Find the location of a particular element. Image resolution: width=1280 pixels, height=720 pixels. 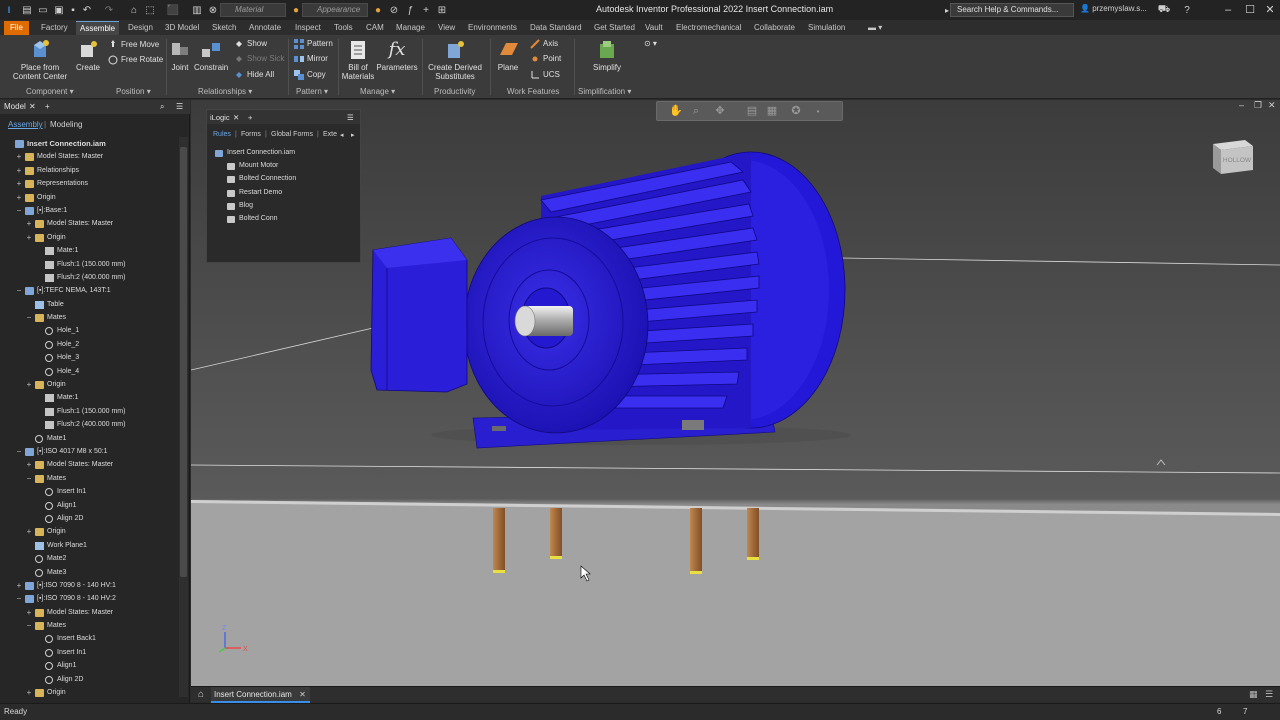

browser-add-icon: + is located at coordinates (47, 106).